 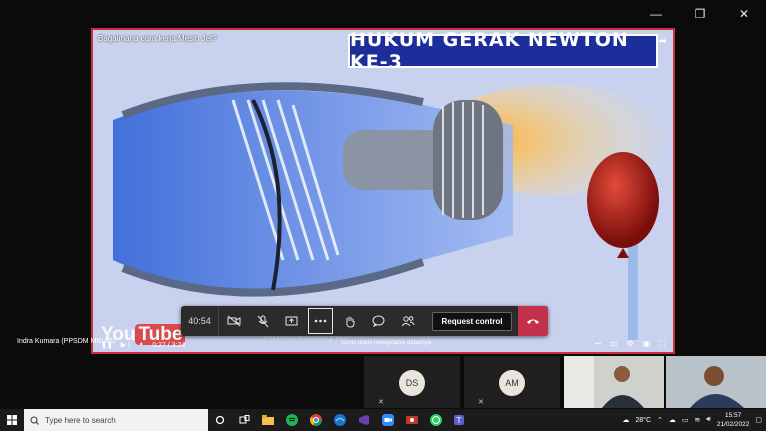 I want to click on captions-icon: ▭, so click(x=614, y=344).